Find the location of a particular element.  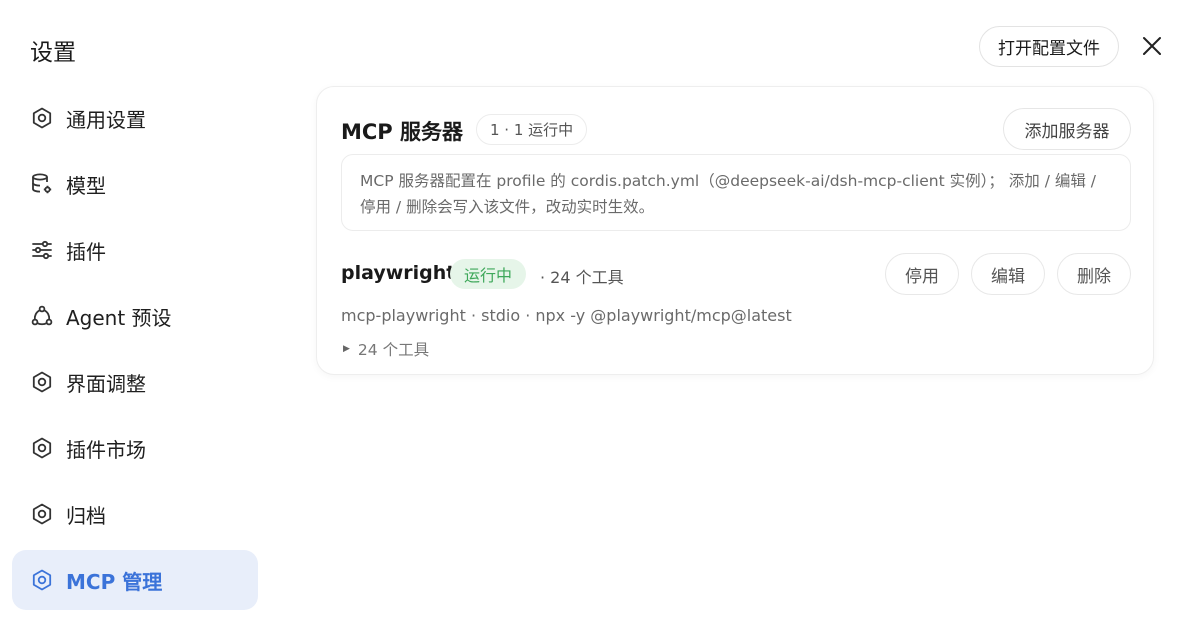

close-icon is located at coordinates (1152, 46).